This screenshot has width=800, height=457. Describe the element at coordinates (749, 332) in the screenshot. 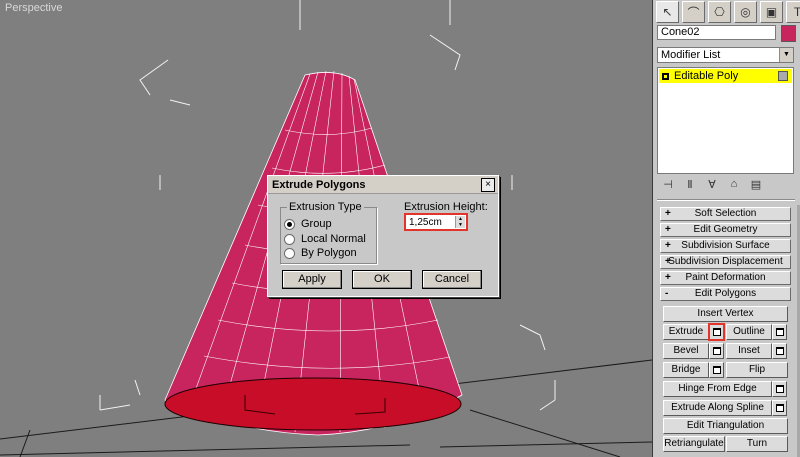

I see `outline-button: Outline` at that location.